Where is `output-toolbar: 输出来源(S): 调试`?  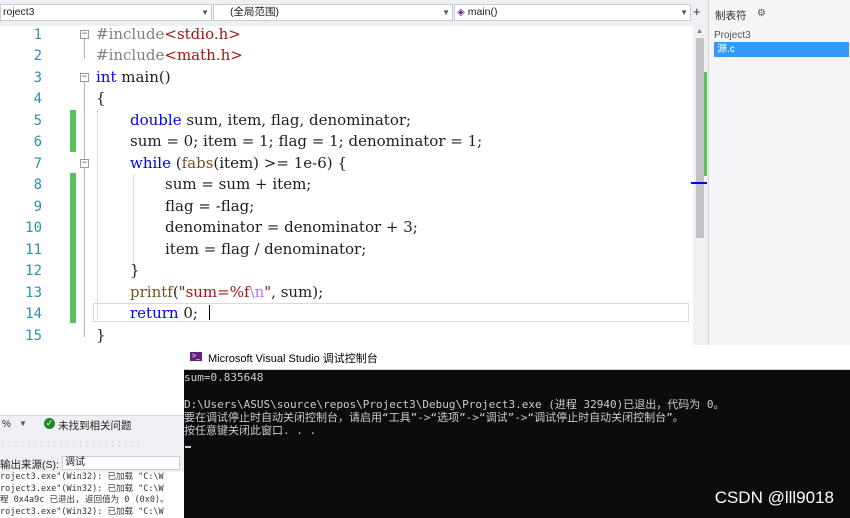 output-toolbar: 输出来源(S): 调试 is located at coordinates (92, 464).